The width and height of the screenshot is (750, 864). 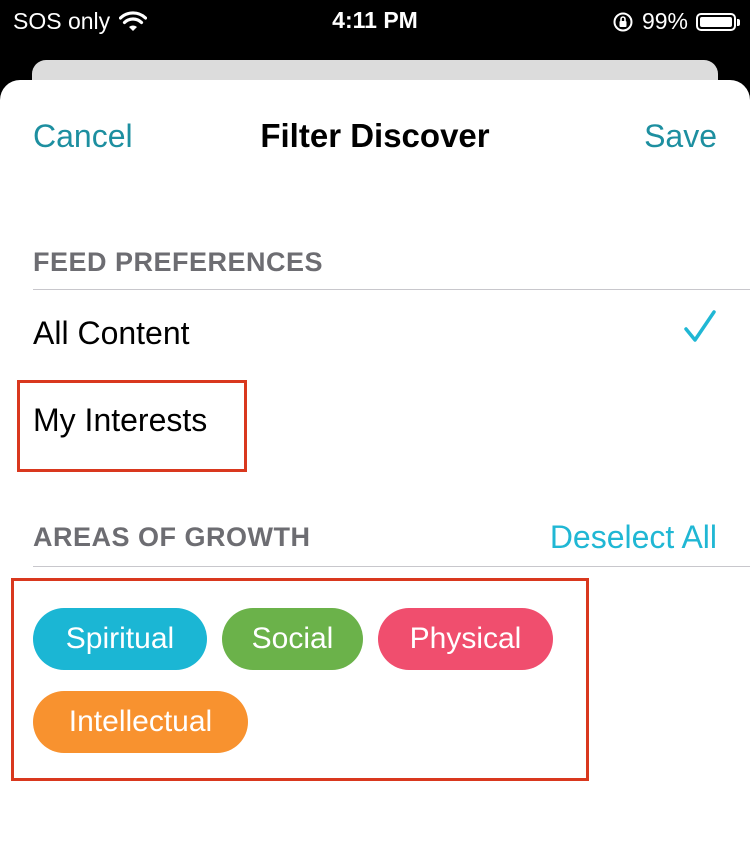 What do you see at coordinates (718, 21) in the screenshot?
I see `battery-icon` at bounding box center [718, 21].